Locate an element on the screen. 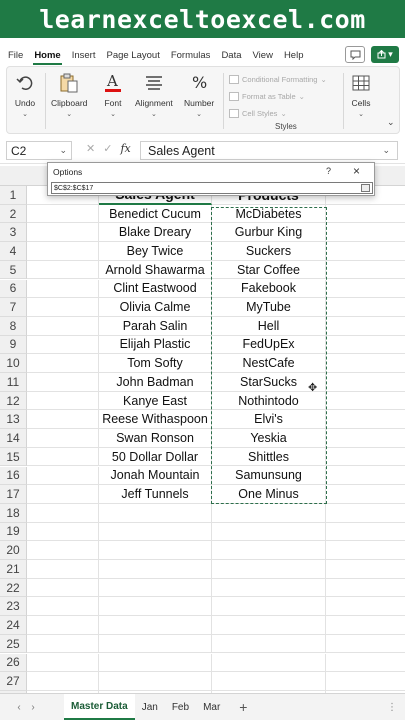 This screenshot has height=720, width=405. cell-sales-agent: Elijah Plastic is located at coordinates (155, 345).